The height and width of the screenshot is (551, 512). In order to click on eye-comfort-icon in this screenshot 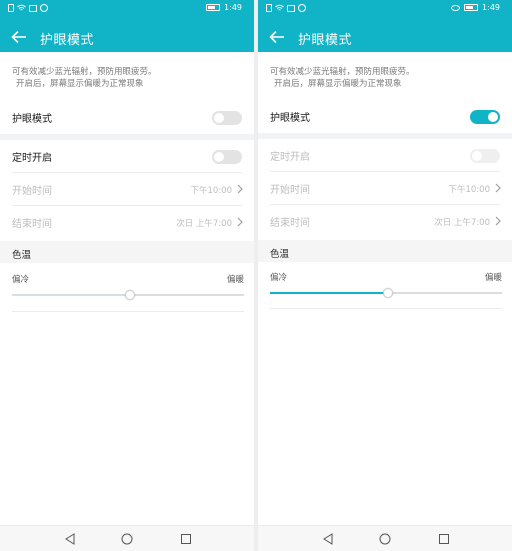, I will do `click(456, 7)`.